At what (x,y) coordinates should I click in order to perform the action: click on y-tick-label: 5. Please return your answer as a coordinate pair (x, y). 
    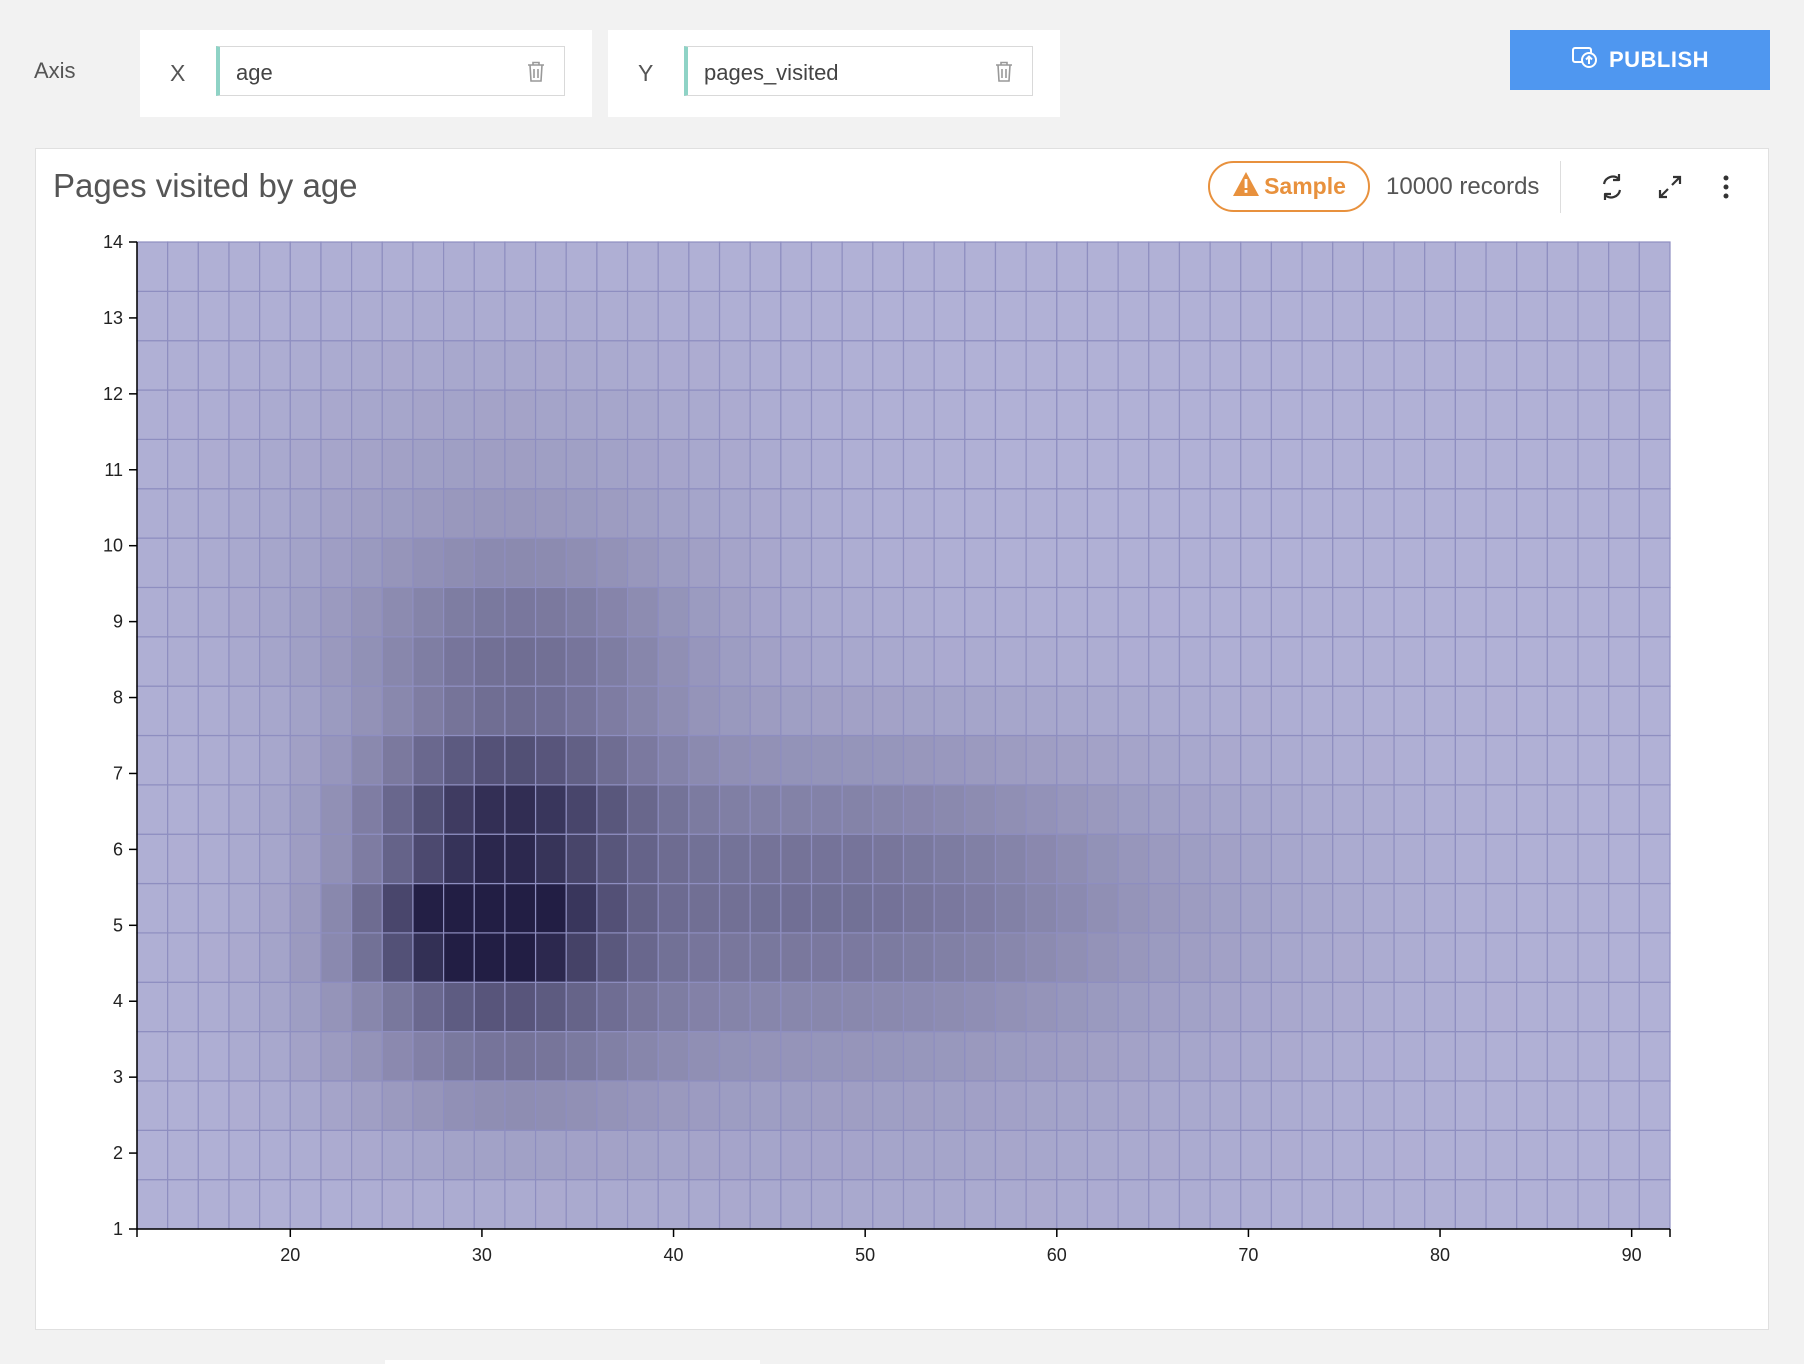
    Looking at the image, I should click on (118, 925).